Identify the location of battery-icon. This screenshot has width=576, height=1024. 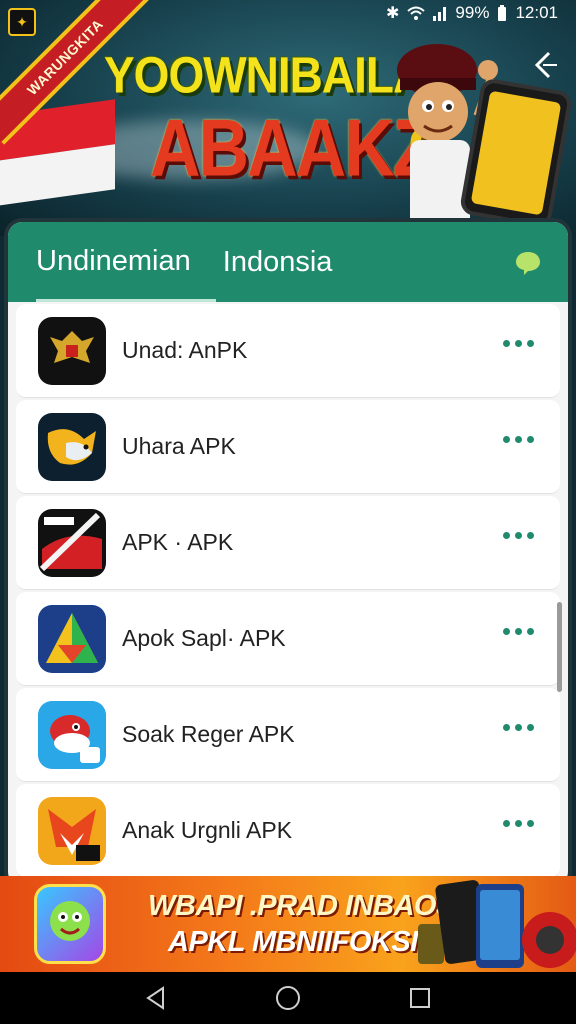
(502, 13).